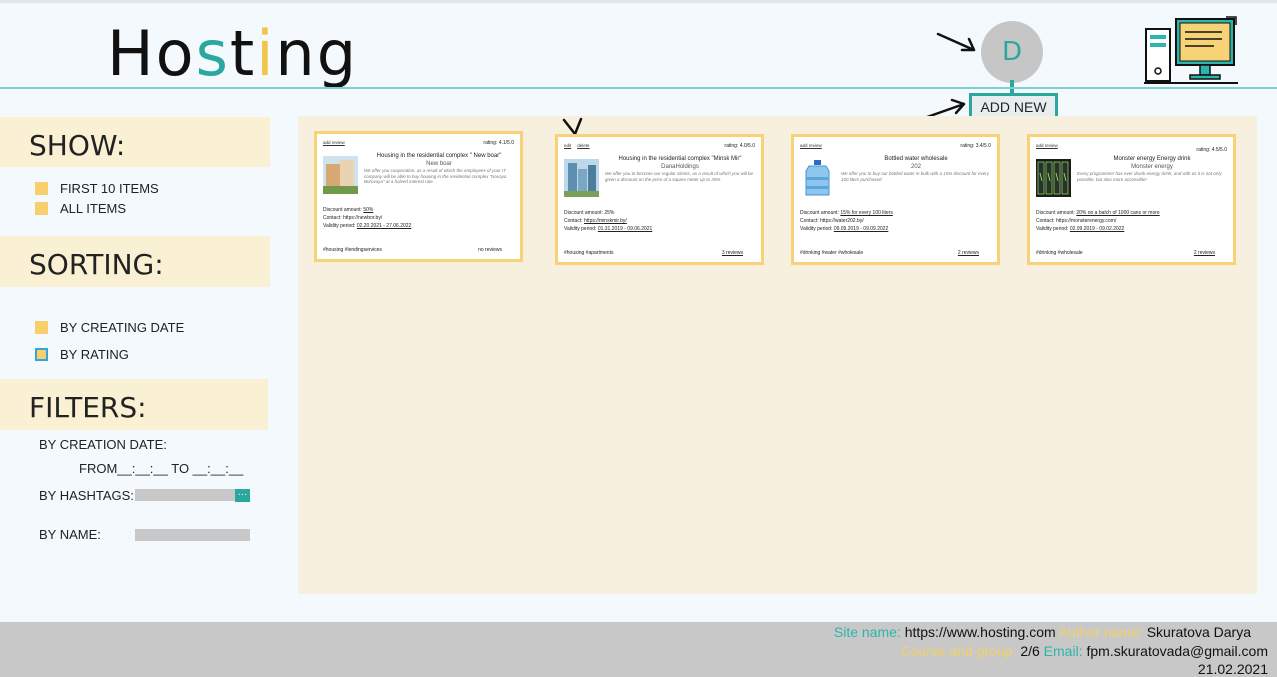  I want to click on validity-value: 02.09.2019 - 09.02.2022, so click(1097, 229).